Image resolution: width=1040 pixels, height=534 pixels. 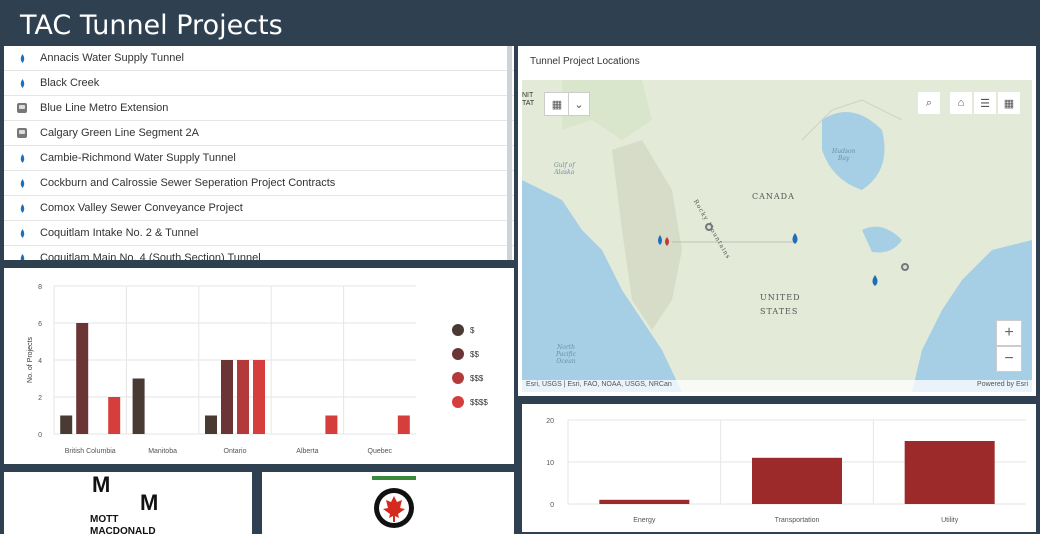 What do you see at coordinates (394, 502) in the screenshot?
I see `maple-leaf-icon` at bounding box center [394, 502].